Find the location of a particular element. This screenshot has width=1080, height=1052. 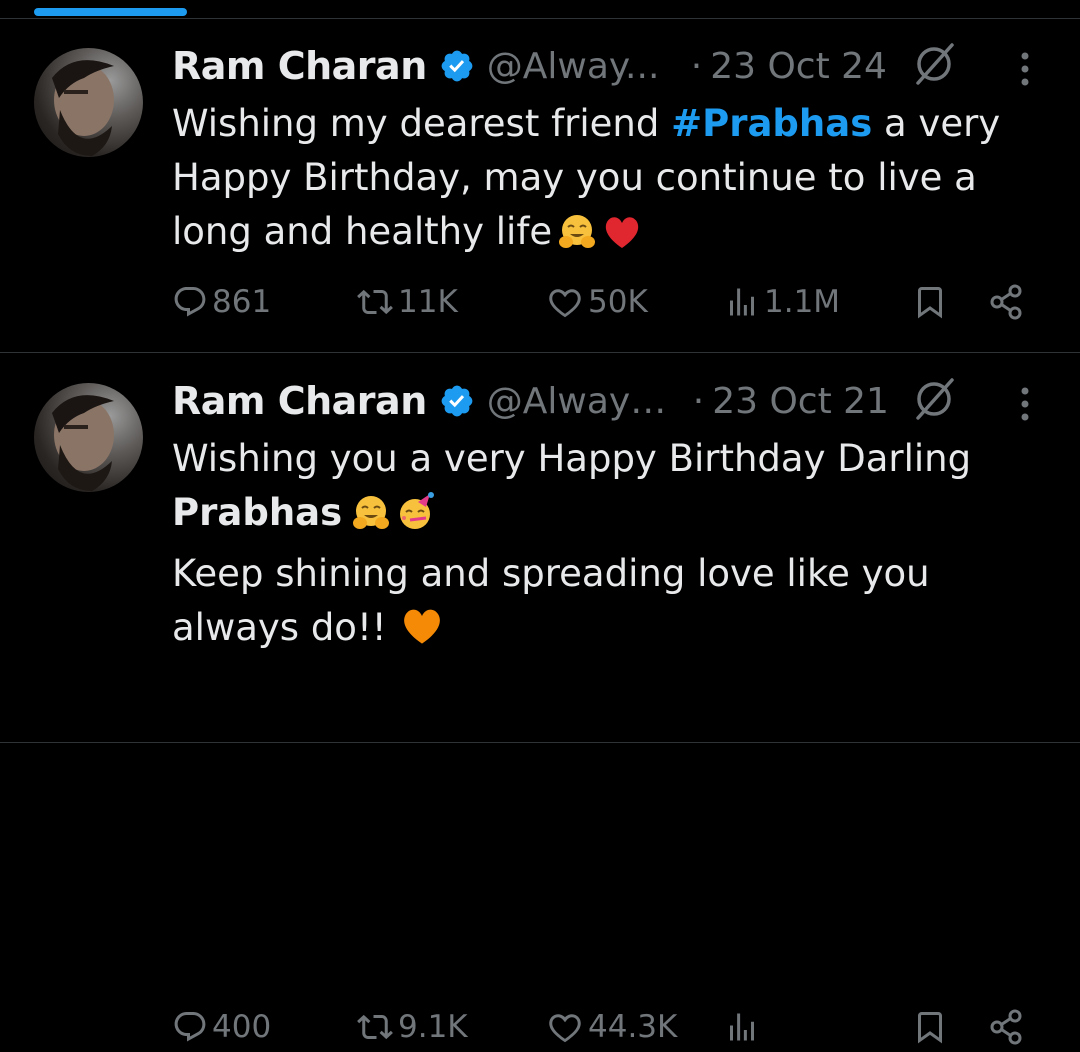

retweet-button: 9.1K is located at coordinates (412, 1027).